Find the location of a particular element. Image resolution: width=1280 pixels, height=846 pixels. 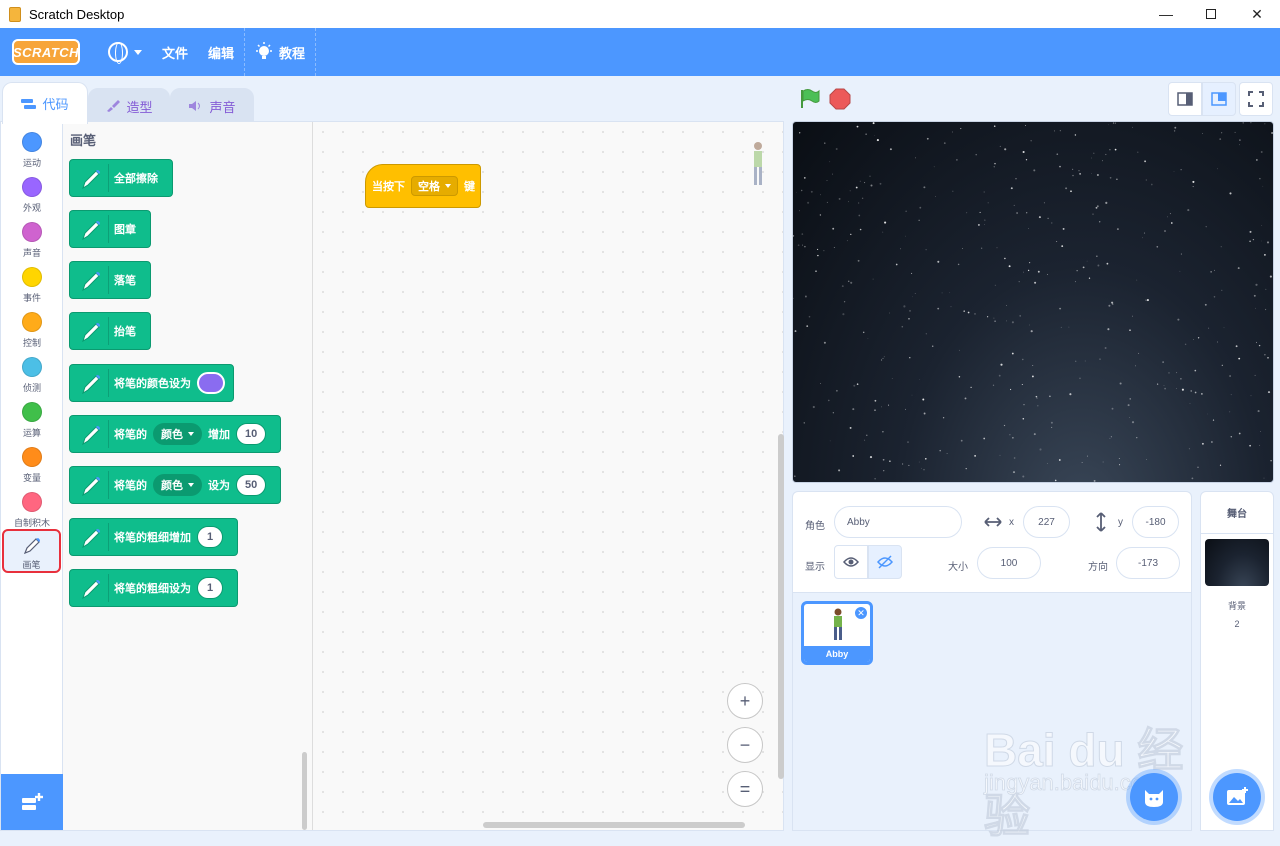

eye-hidden-icon is located at coordinates (885, 562).